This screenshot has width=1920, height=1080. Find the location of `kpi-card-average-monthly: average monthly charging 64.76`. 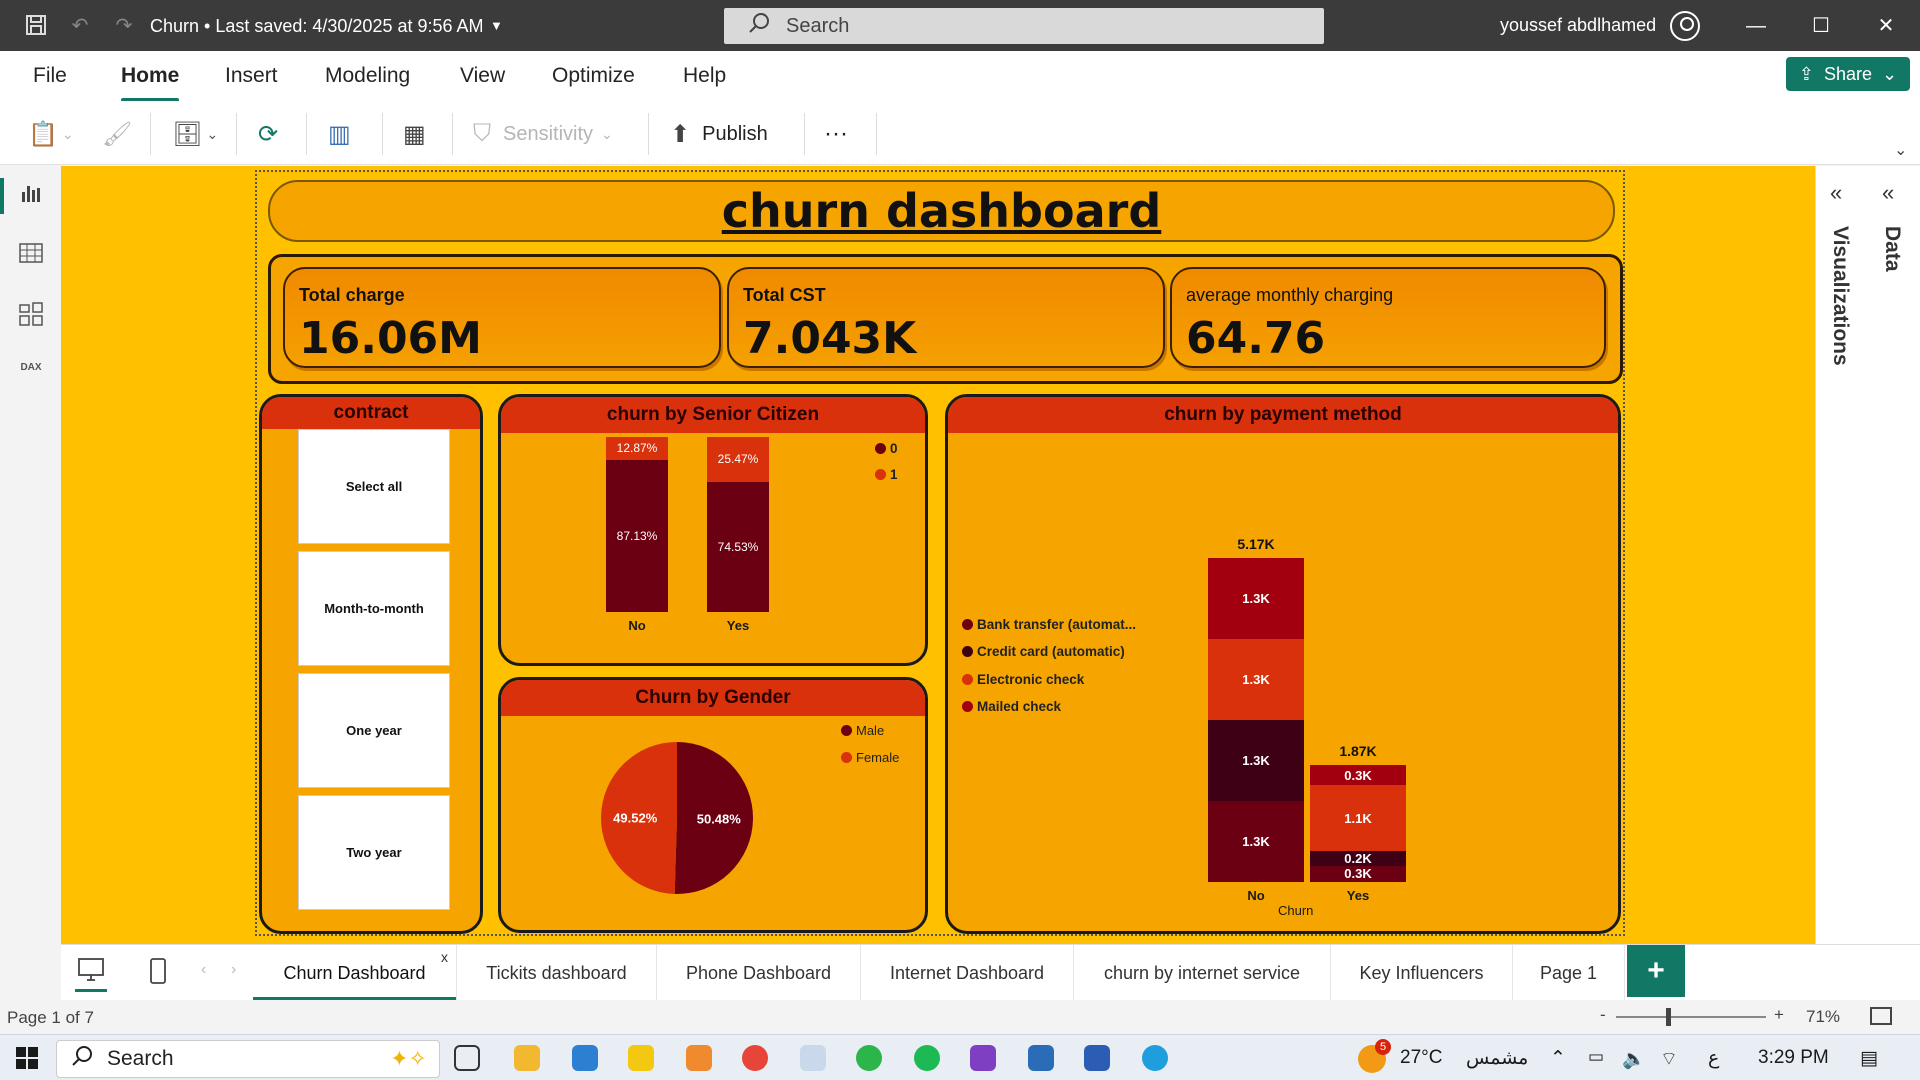

kpi-card-average-monthly: average monthly charging 64.76 is located at coordinates (1388, 317).